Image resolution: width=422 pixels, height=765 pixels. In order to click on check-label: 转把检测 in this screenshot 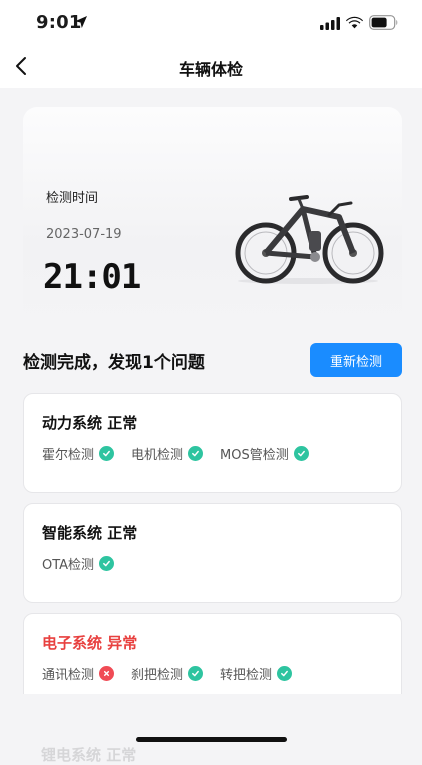, I will do `click(246, 675)`.